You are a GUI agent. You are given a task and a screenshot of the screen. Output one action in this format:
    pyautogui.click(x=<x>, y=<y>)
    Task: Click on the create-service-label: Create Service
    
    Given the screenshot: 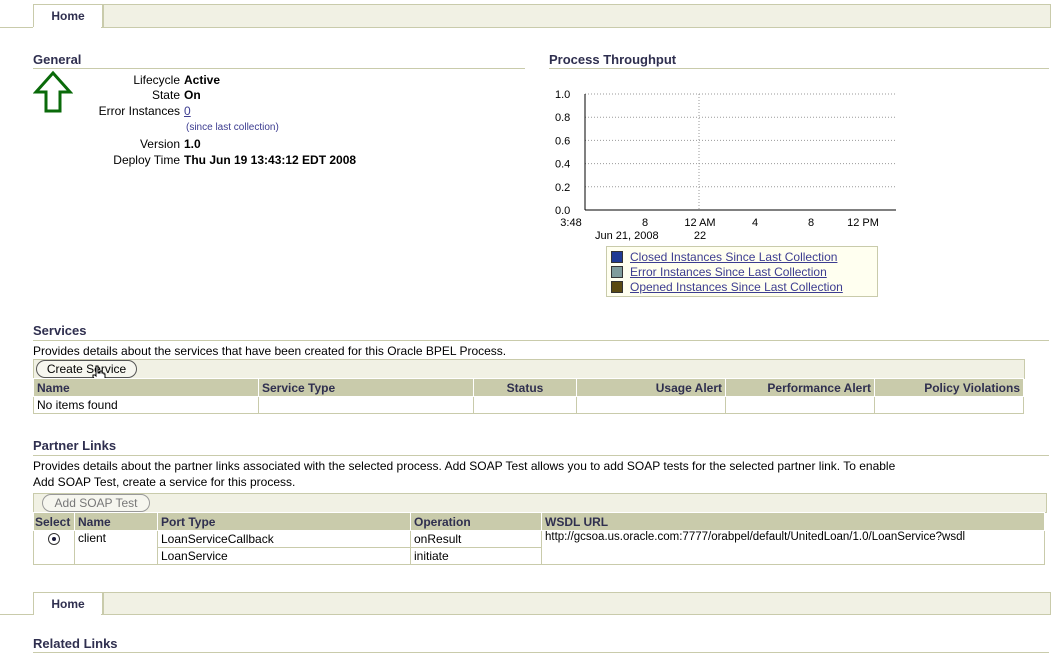 What is the action you would take?
    pyautogui.click(x=86, y=369)
    